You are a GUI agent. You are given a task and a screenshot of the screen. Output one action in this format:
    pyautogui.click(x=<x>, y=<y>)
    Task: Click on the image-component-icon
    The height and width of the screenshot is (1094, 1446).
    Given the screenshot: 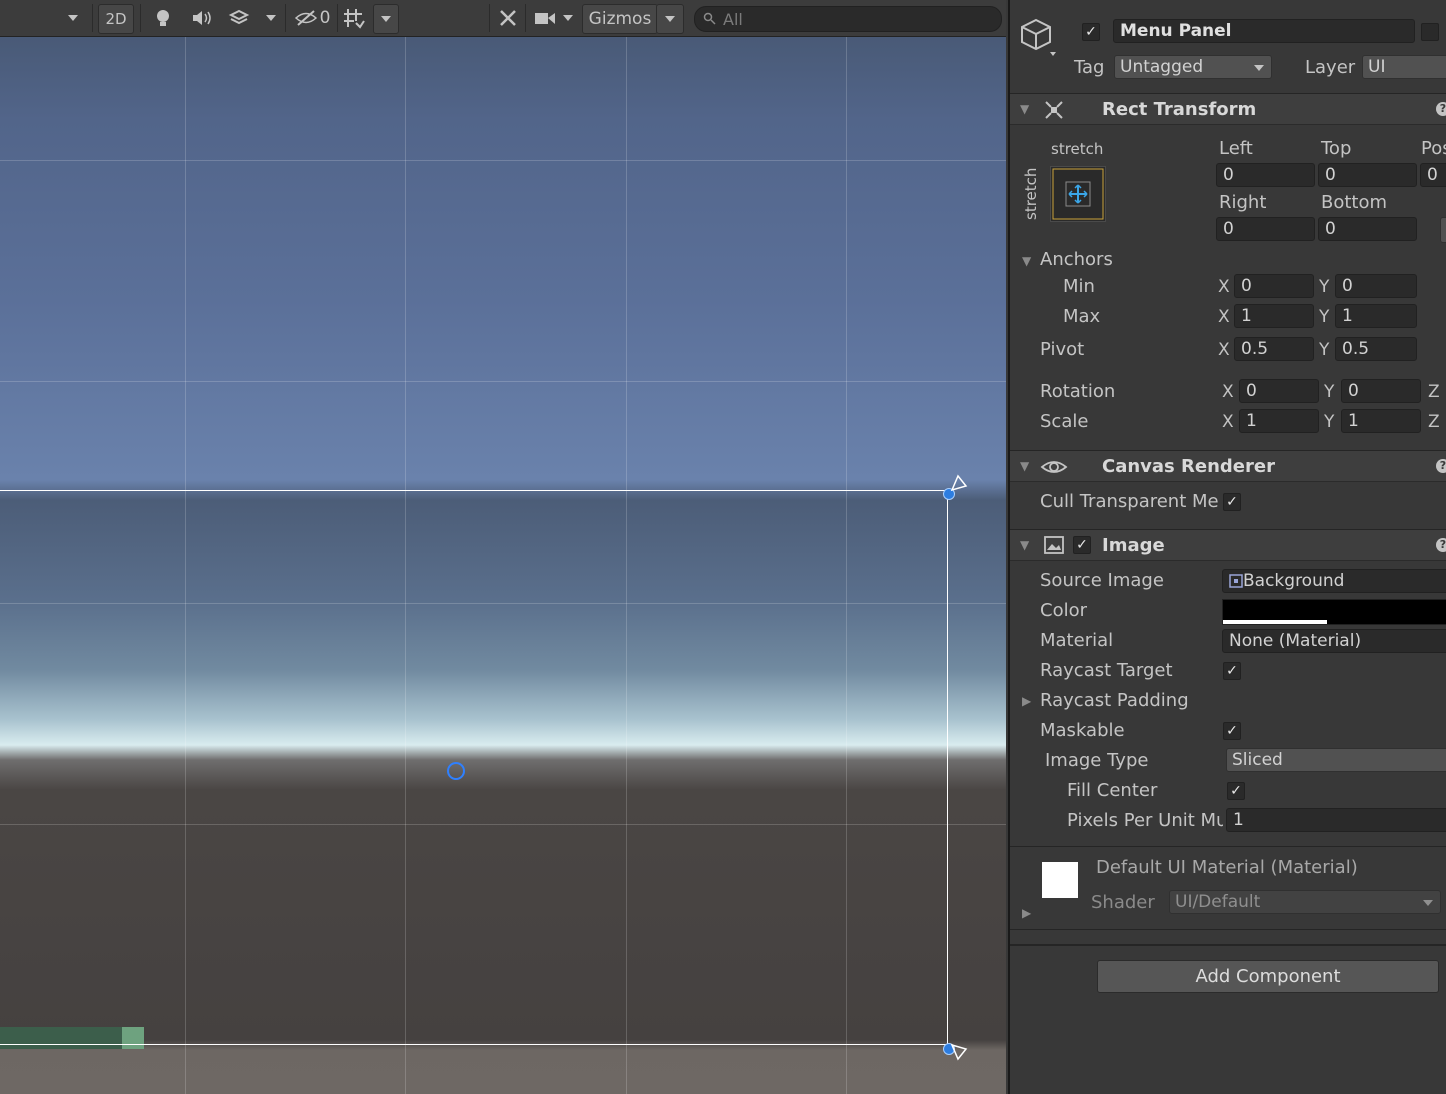 What is the action you would take?
    pyautogui.click(x=1054, y=545)
    